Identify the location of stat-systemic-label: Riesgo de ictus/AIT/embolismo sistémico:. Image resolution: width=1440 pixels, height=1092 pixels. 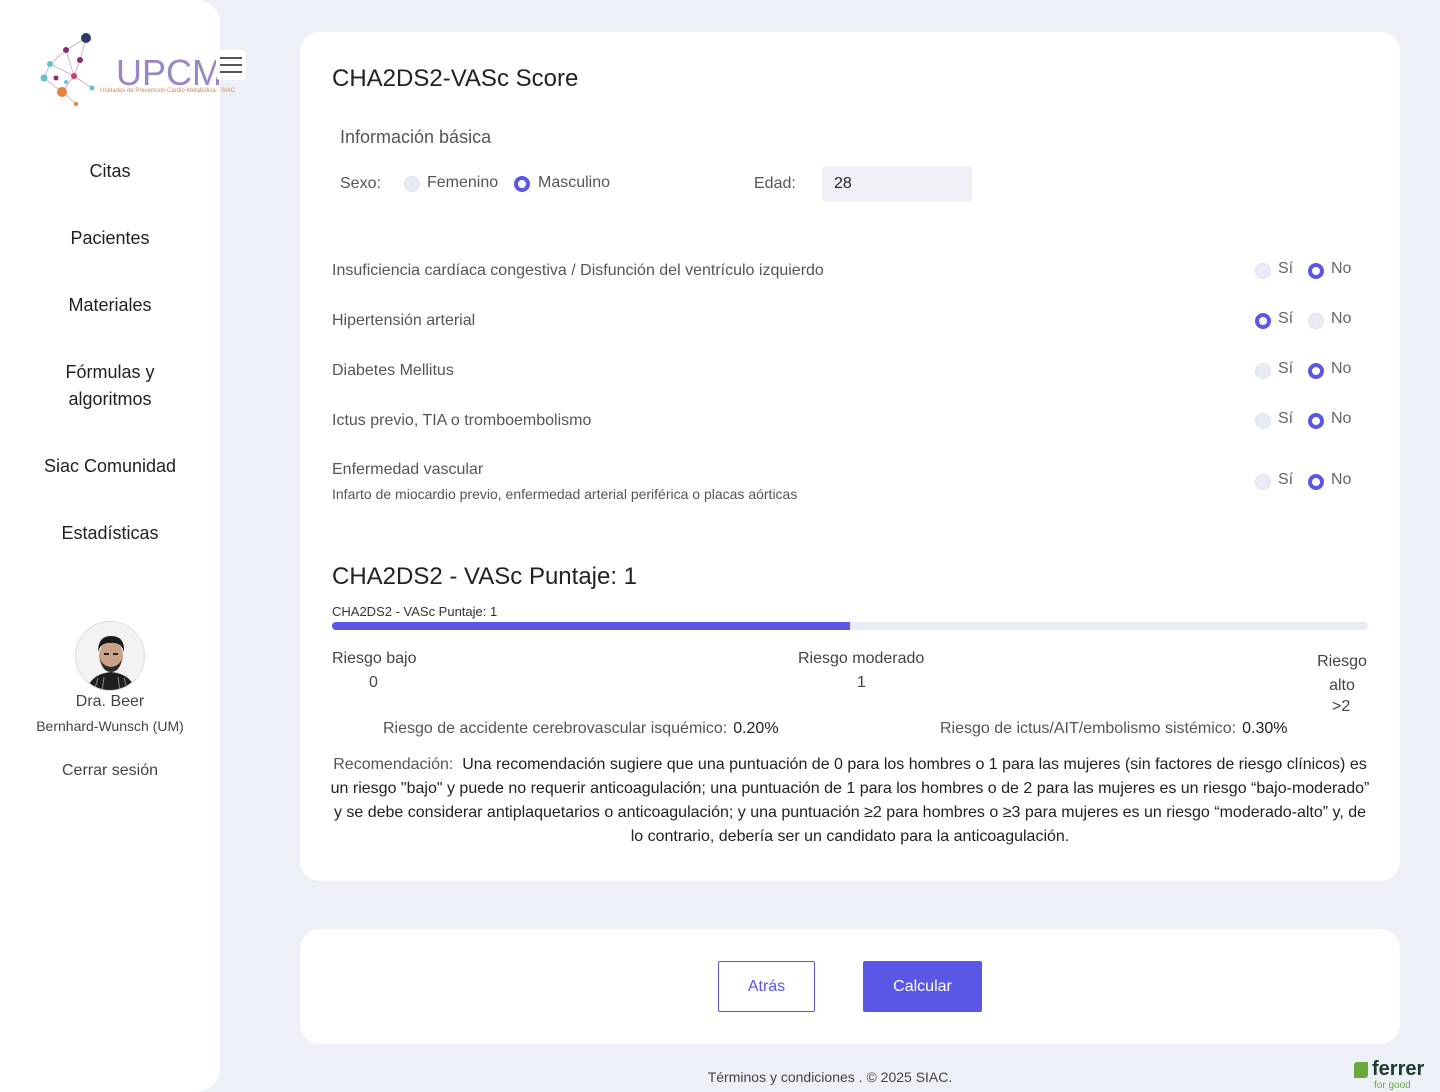
(1088, 728).